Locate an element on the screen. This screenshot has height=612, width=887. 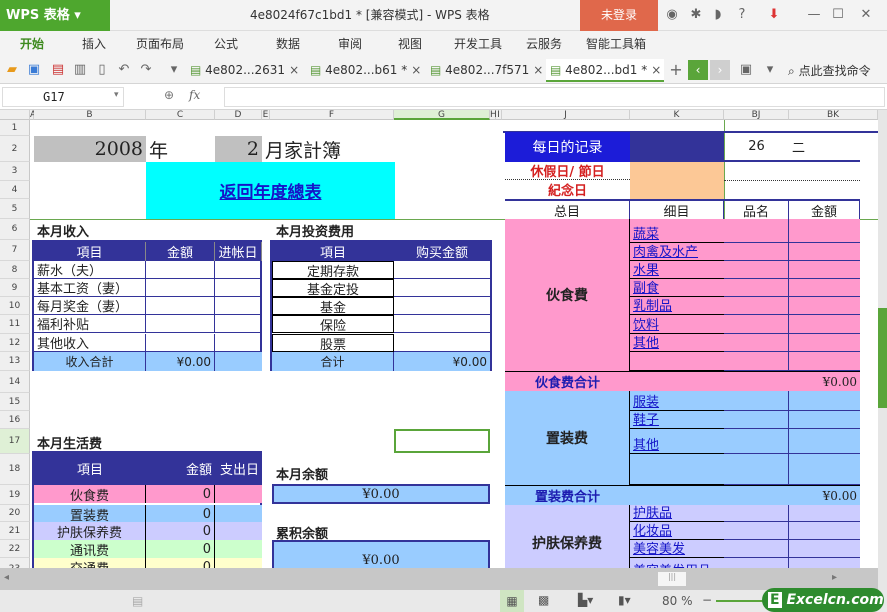
help-icon: ? is located at coordinates (742, 15).